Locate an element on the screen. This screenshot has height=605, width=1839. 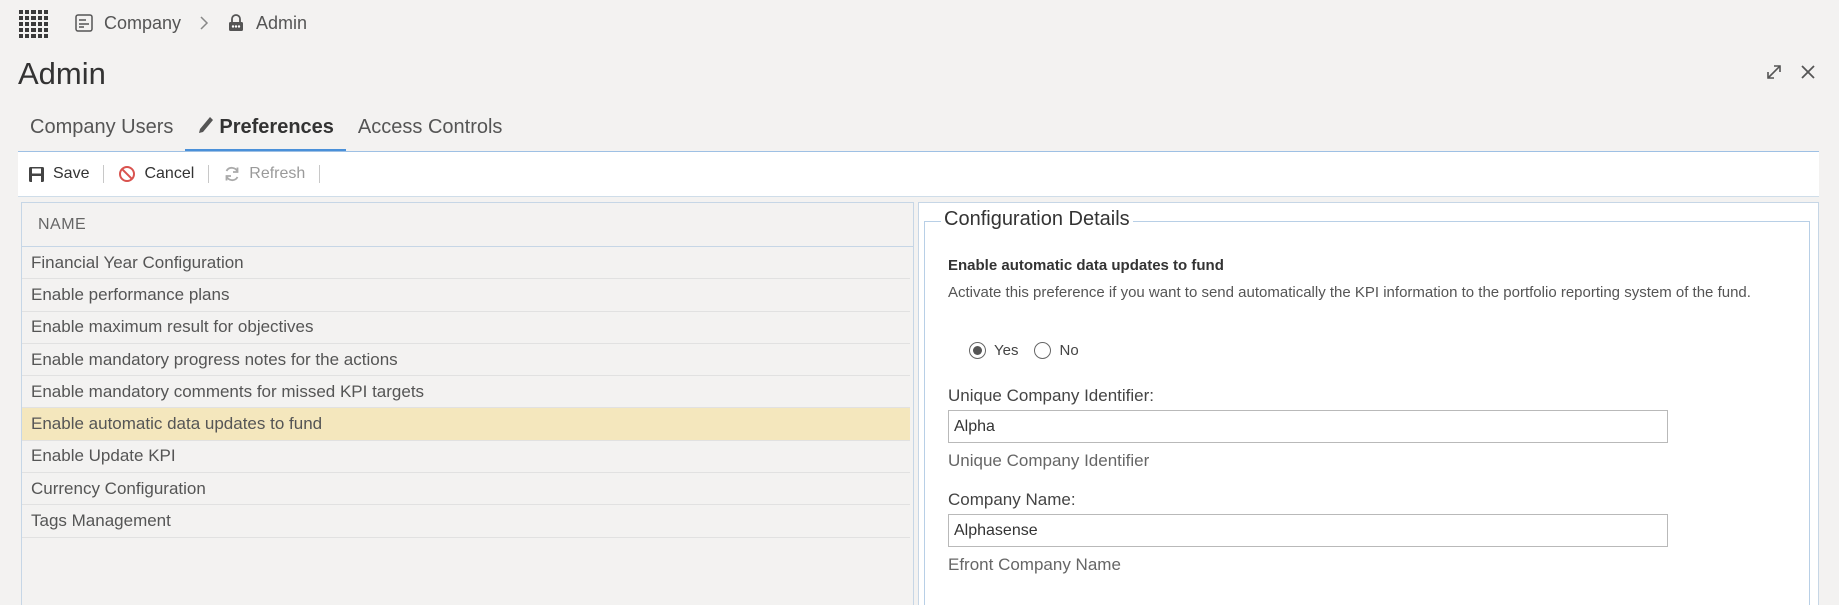
tab-label: Preferences is located at coordinates (276, 127).